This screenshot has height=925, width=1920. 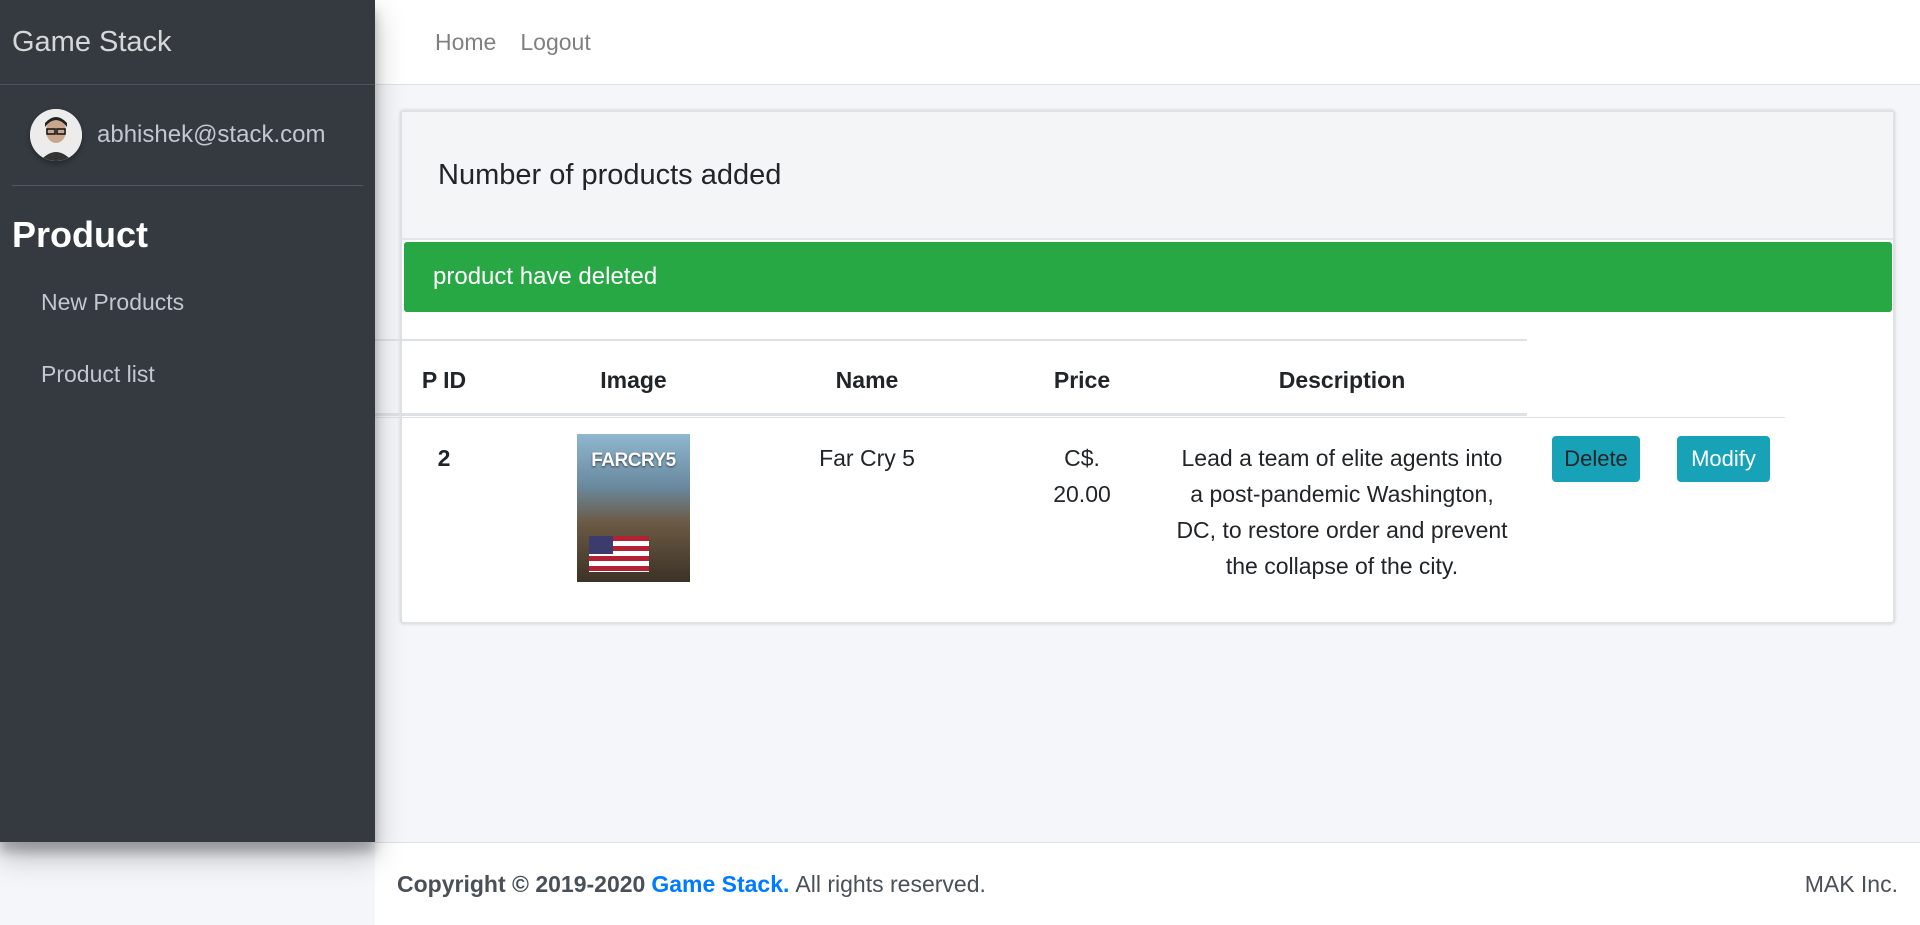 I want to click on success-alert: product have deleted, so click(x=1148, y=277).